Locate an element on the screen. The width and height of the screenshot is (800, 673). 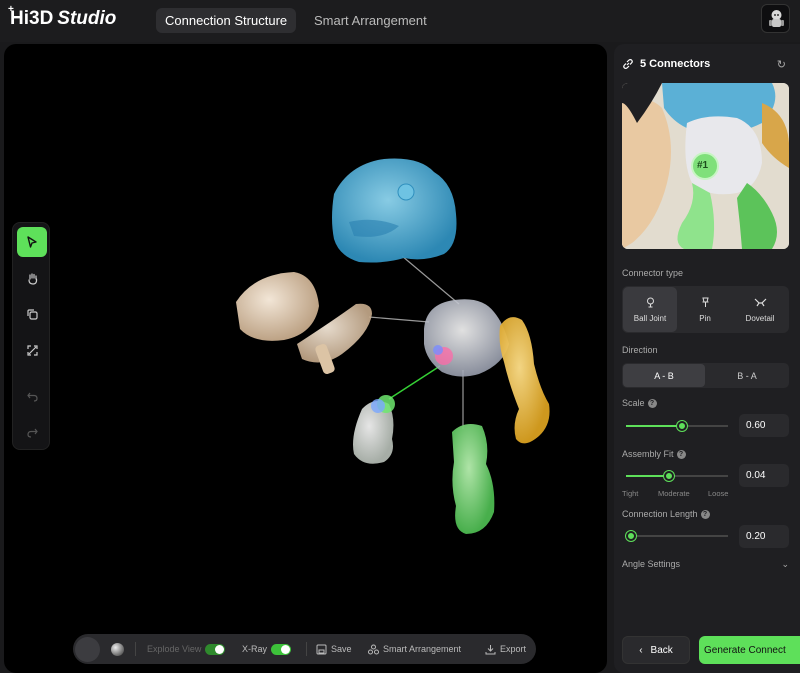
material-sphere-button is located at coordinates (117, 649).